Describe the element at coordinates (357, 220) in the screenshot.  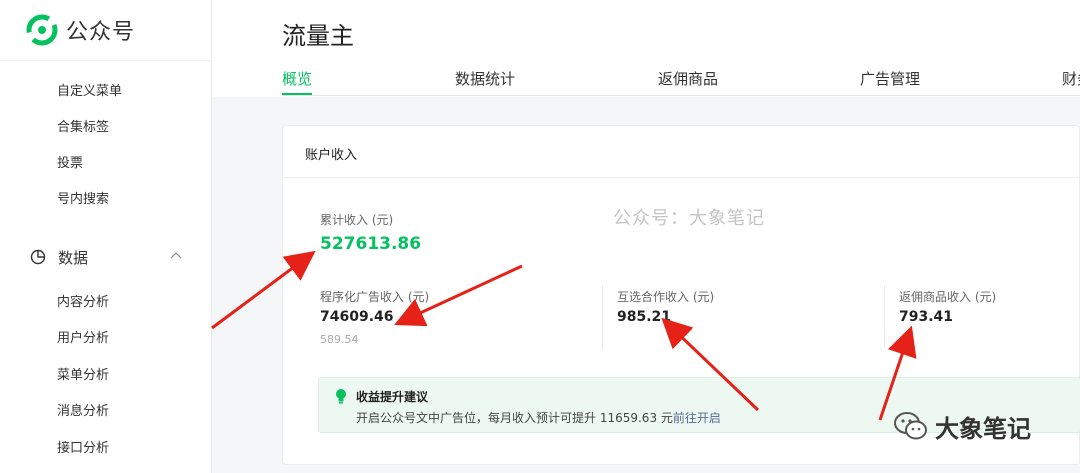
I see `total-income-label: 累计收入 (元)` at that location.